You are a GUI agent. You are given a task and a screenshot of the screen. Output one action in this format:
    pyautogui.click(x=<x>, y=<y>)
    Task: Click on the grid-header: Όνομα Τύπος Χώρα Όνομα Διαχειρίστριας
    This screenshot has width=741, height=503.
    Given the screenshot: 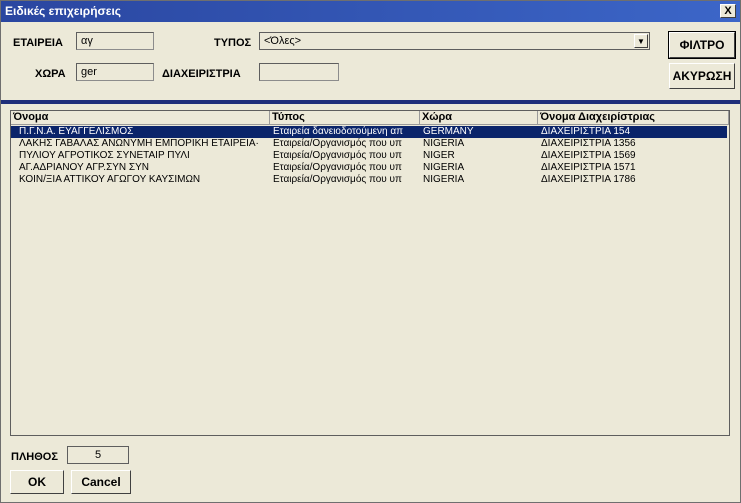 What is the action you would take?
    pyautogui.click(x=370, y=118)
    